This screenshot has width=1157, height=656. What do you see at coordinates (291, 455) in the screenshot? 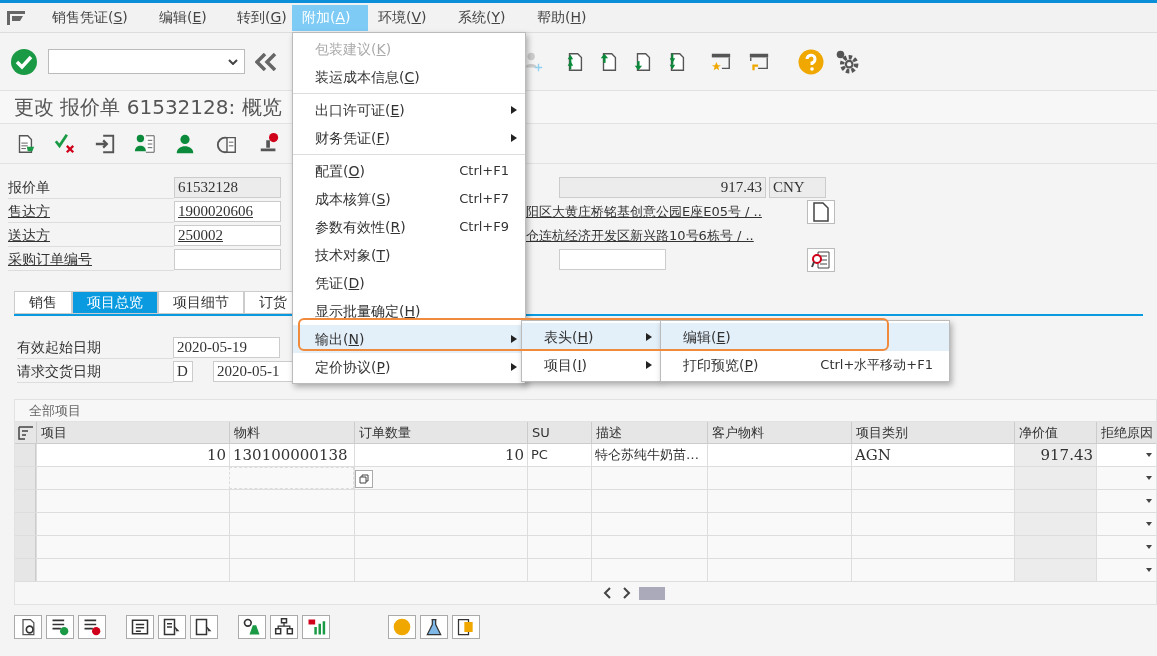
I see `table-cell: 130100000138` at bounding box center [291, 455].